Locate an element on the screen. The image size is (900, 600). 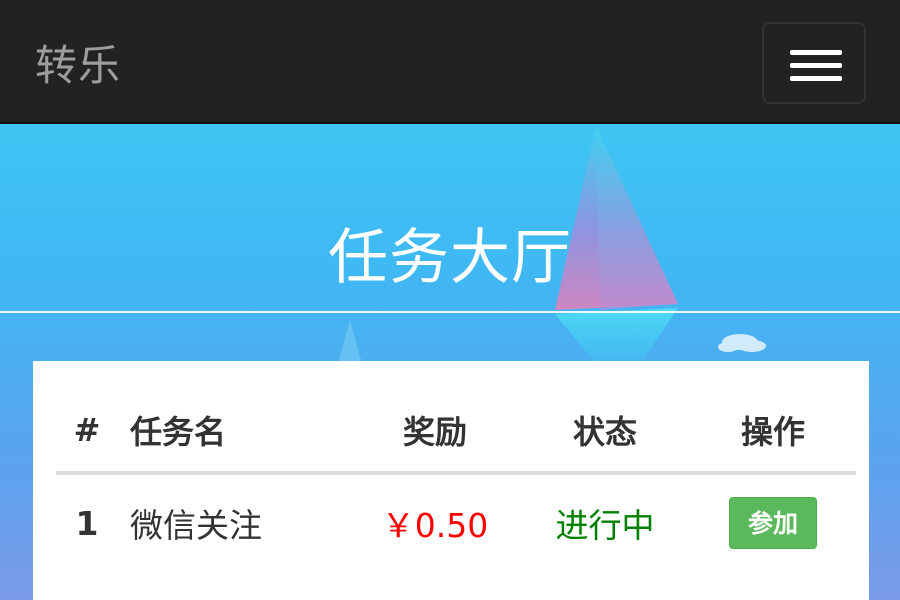
table-header-row: # 任务名 奖励 状态 操作 is located at coordinates (456, 432).